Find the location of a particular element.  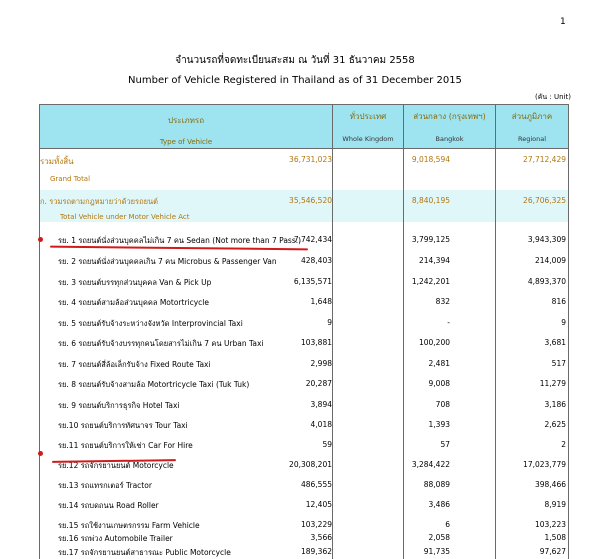

regional-value: 8,919 is located at coordinates (555, 504).